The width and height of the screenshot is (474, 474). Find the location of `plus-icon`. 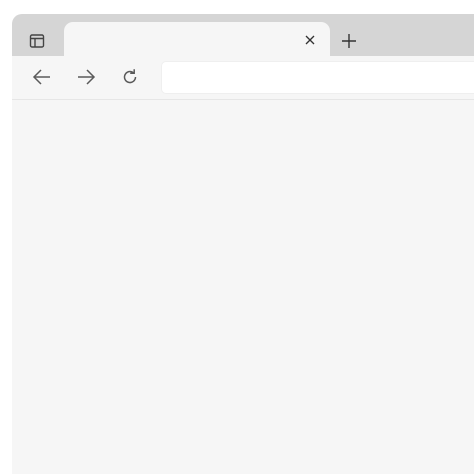

plus-icon is located at coordinates (349, 41).